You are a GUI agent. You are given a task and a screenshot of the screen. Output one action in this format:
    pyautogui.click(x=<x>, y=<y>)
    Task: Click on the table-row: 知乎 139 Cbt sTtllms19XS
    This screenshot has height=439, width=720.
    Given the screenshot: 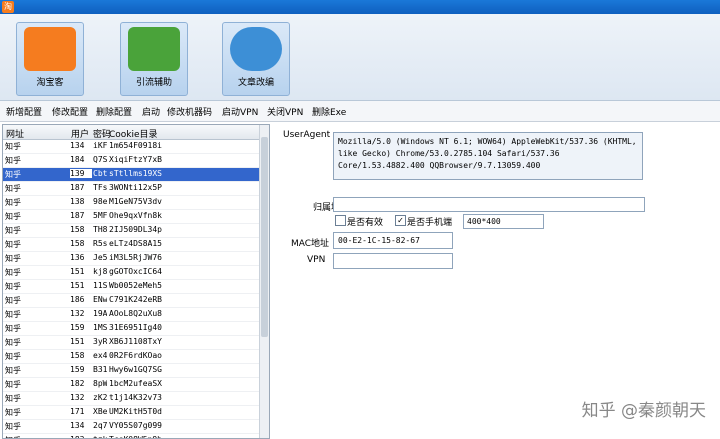 What is the action you would take?
    pyautogui.click(x=131, y=175)
    